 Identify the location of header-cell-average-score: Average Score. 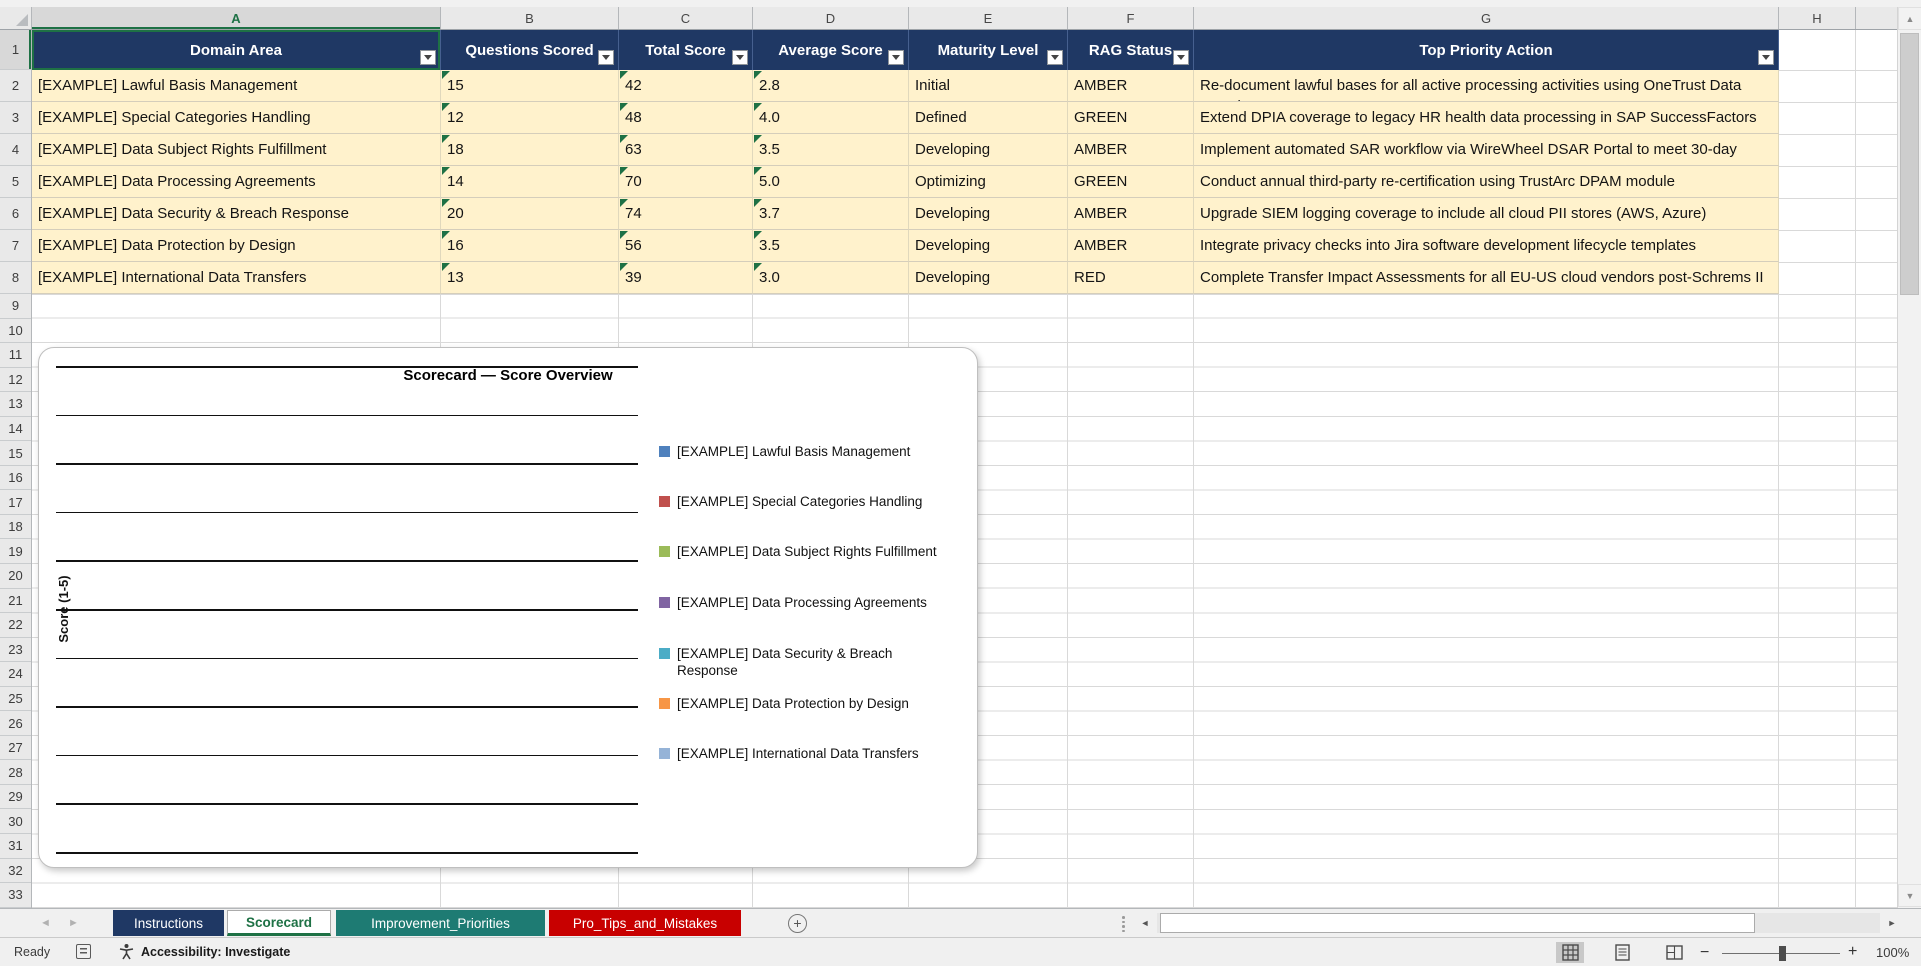
(831, 50).